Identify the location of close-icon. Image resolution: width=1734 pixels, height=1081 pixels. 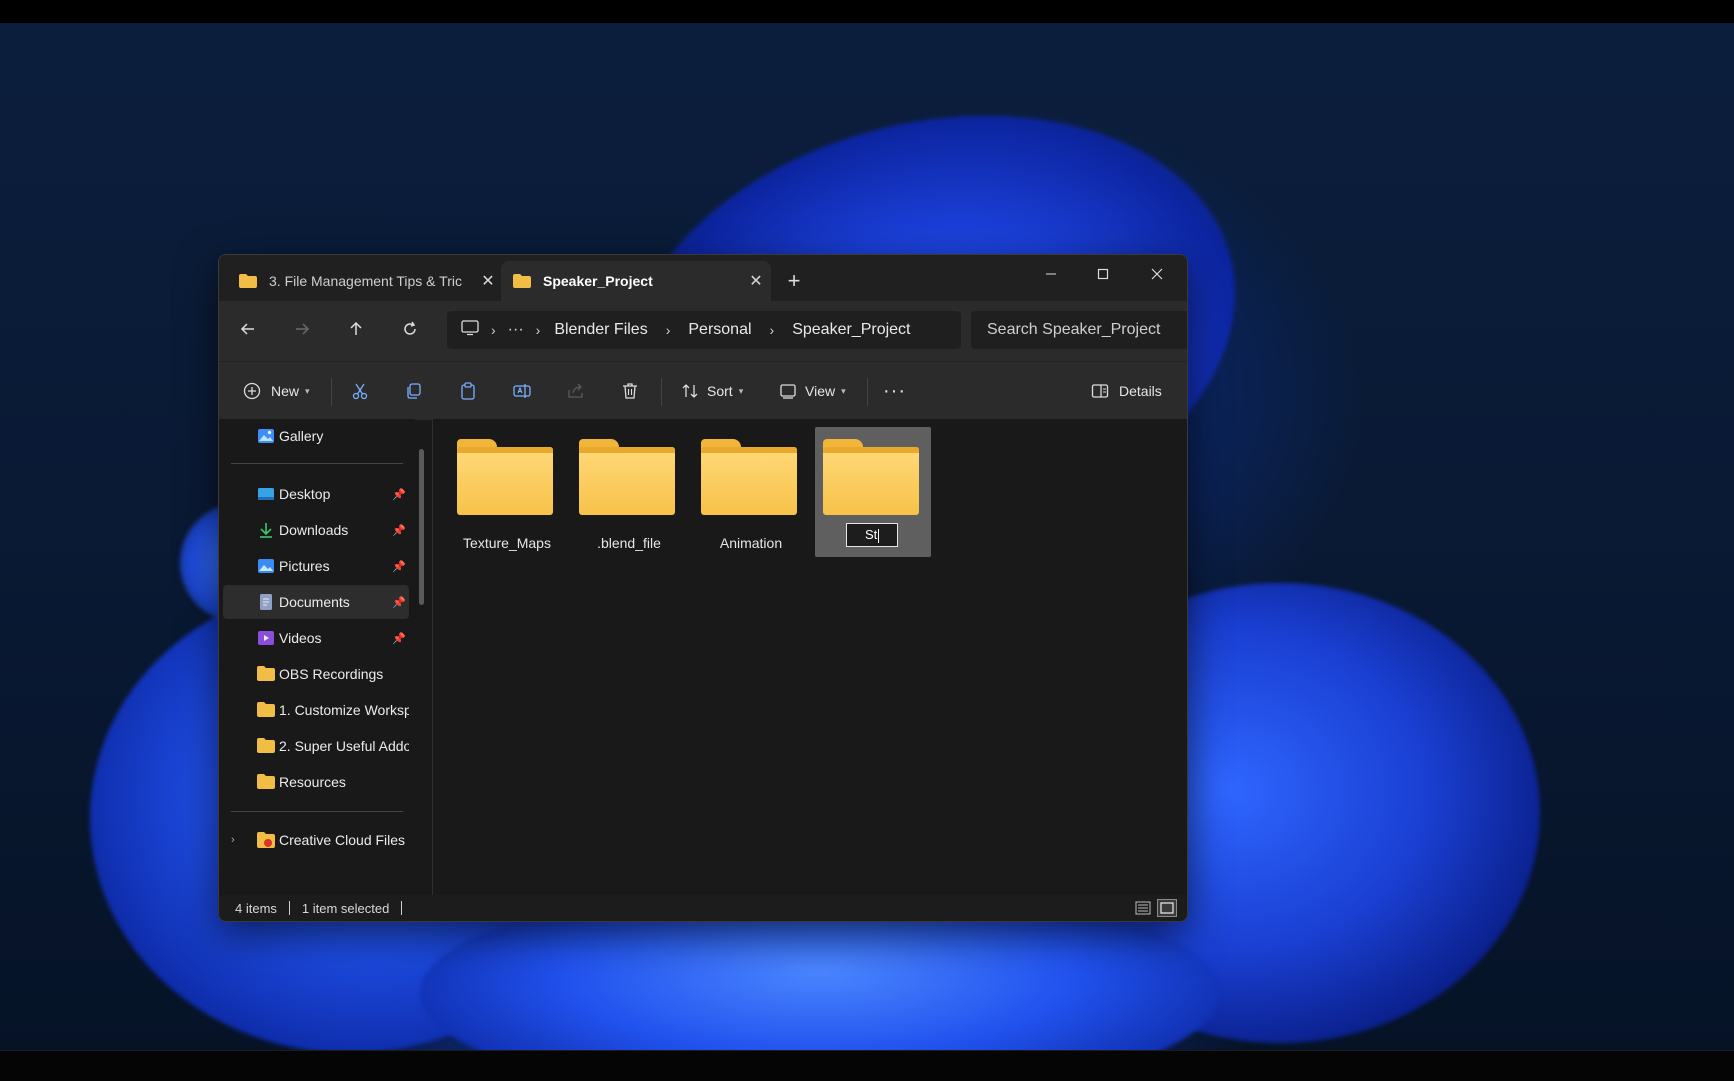
(1157, 274).